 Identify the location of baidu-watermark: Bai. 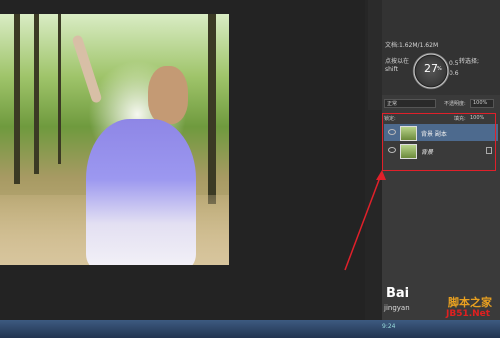
(398, 293).